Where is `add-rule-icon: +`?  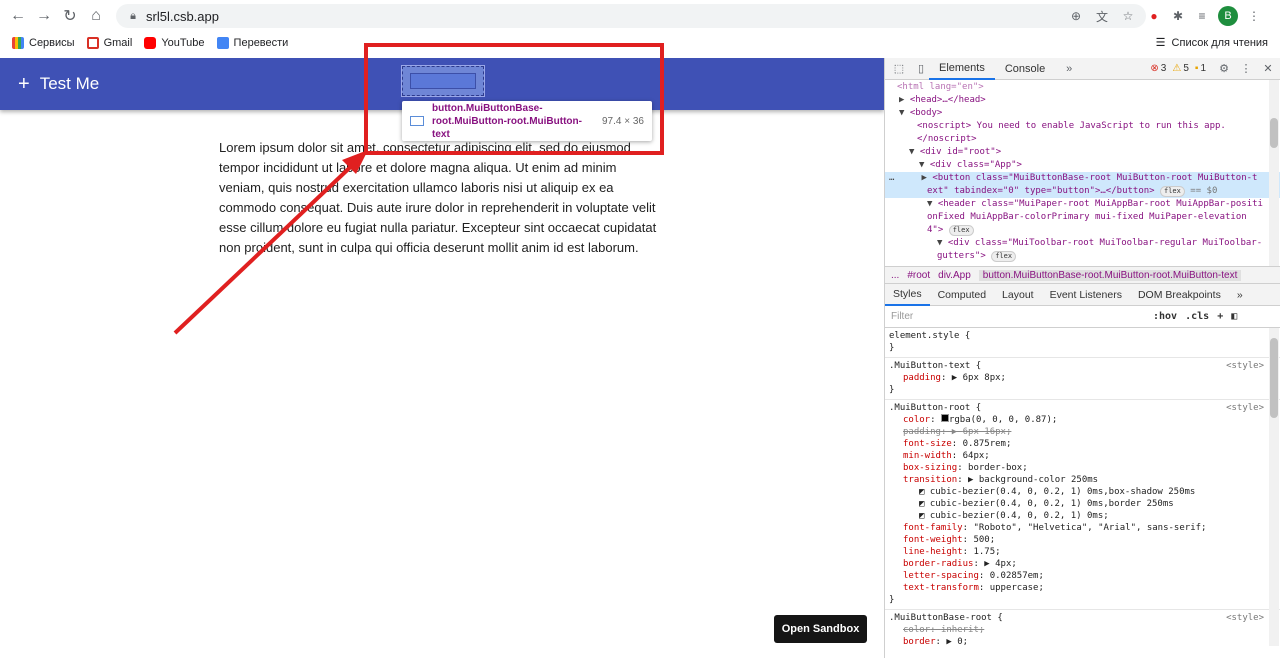
add-rule-icon: + is located at coordinates (1220, 316).